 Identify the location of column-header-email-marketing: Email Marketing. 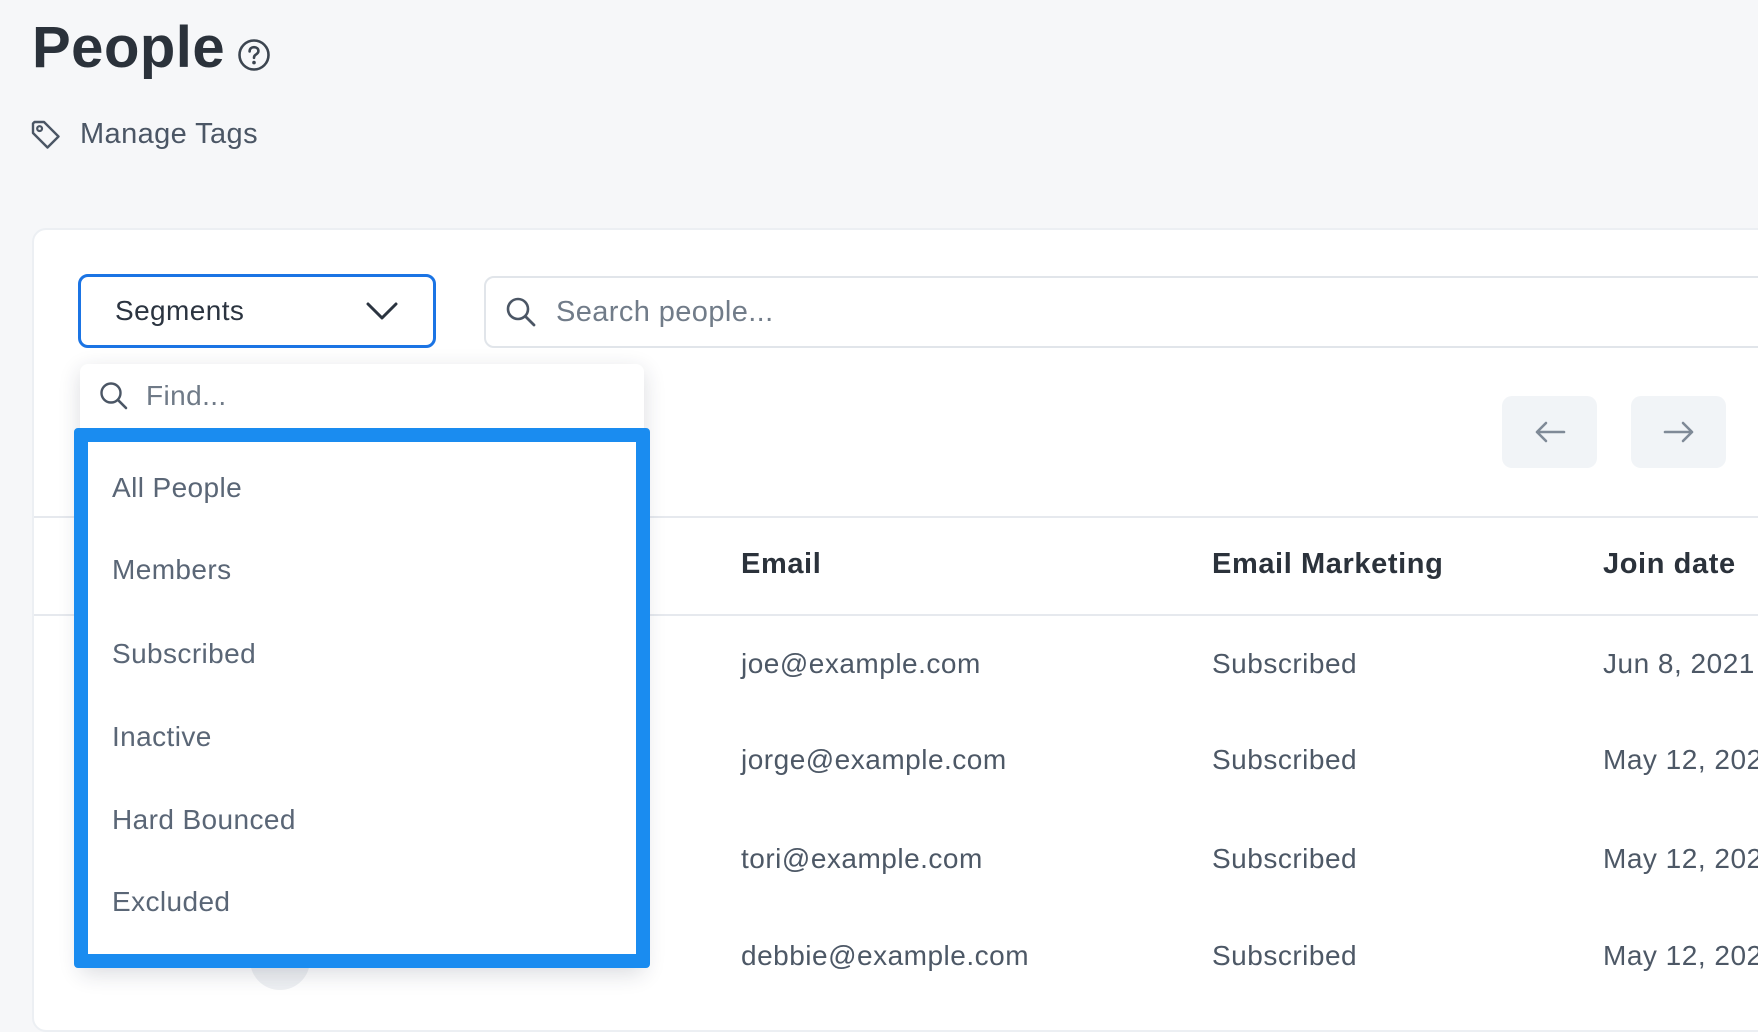
(1327, 564).